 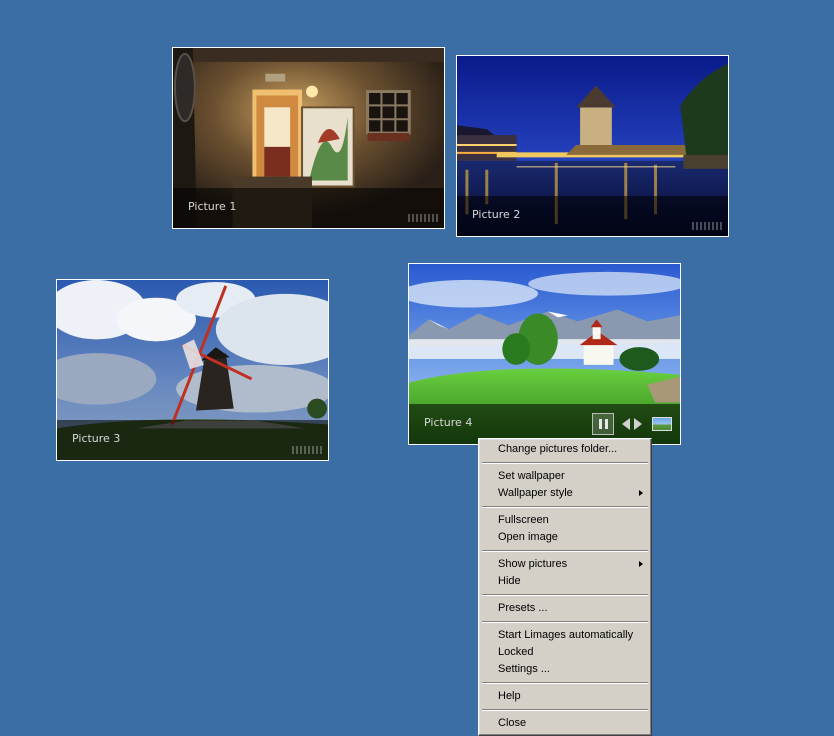 I want to click on menu-item-label: Wallpaper style, so click(x=535, y=493).